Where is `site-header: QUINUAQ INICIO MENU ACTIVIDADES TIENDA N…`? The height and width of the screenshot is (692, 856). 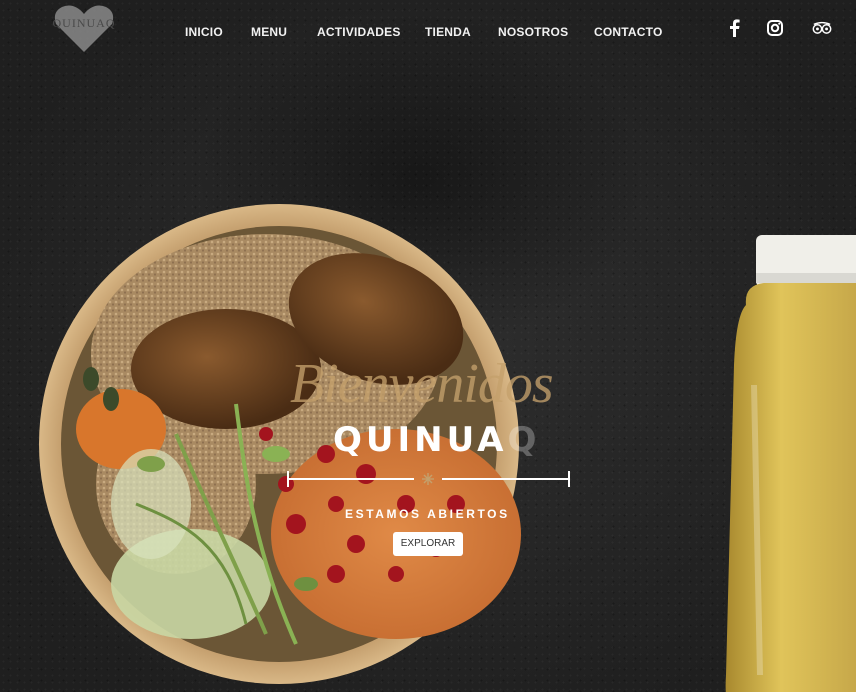 site-header: QUINUAQ INICIO MENU ACTIVIDADES TIENDA N… is located at coordinates (428, 32).